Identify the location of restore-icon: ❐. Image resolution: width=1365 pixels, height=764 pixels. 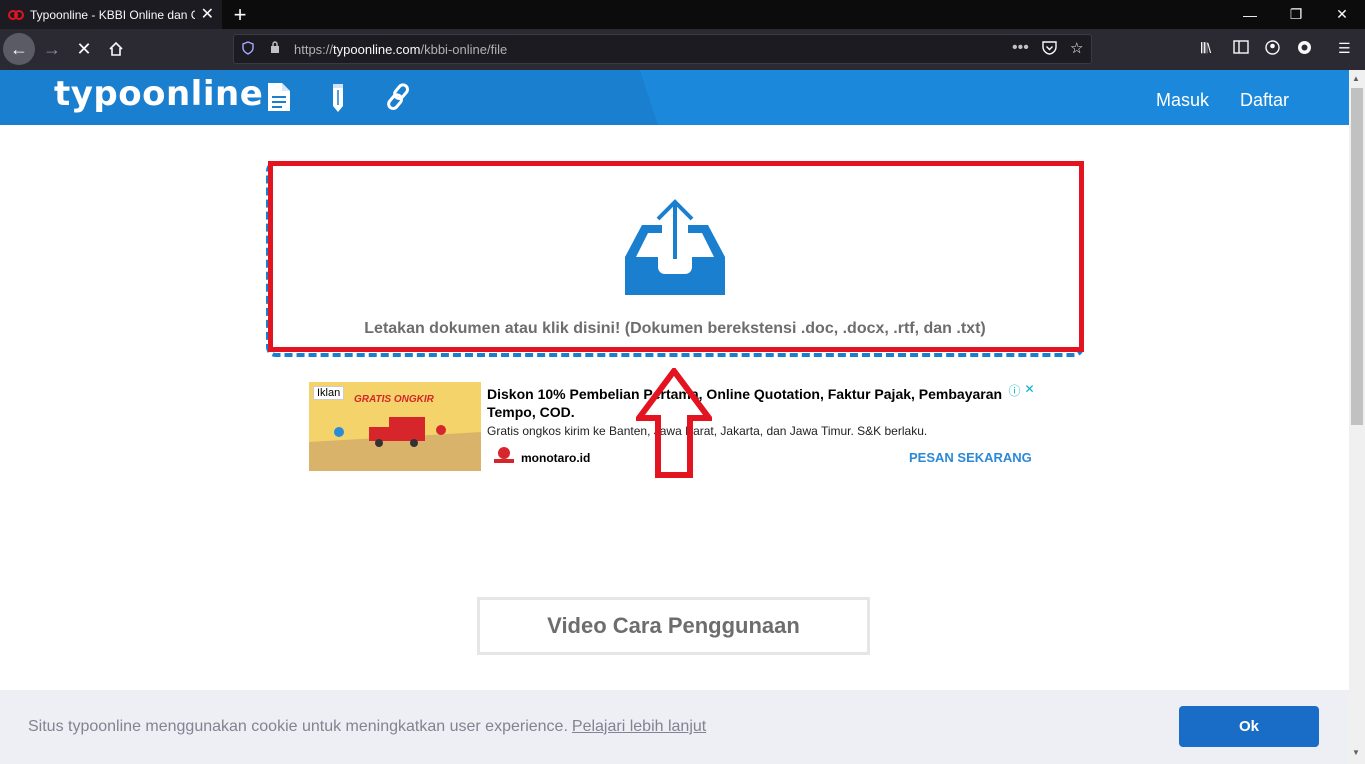
(1296, 14).